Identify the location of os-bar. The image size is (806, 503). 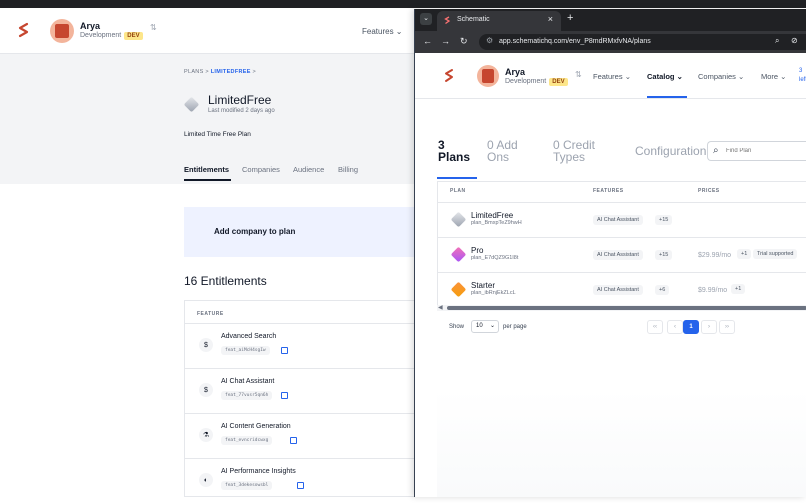
(403, 4).